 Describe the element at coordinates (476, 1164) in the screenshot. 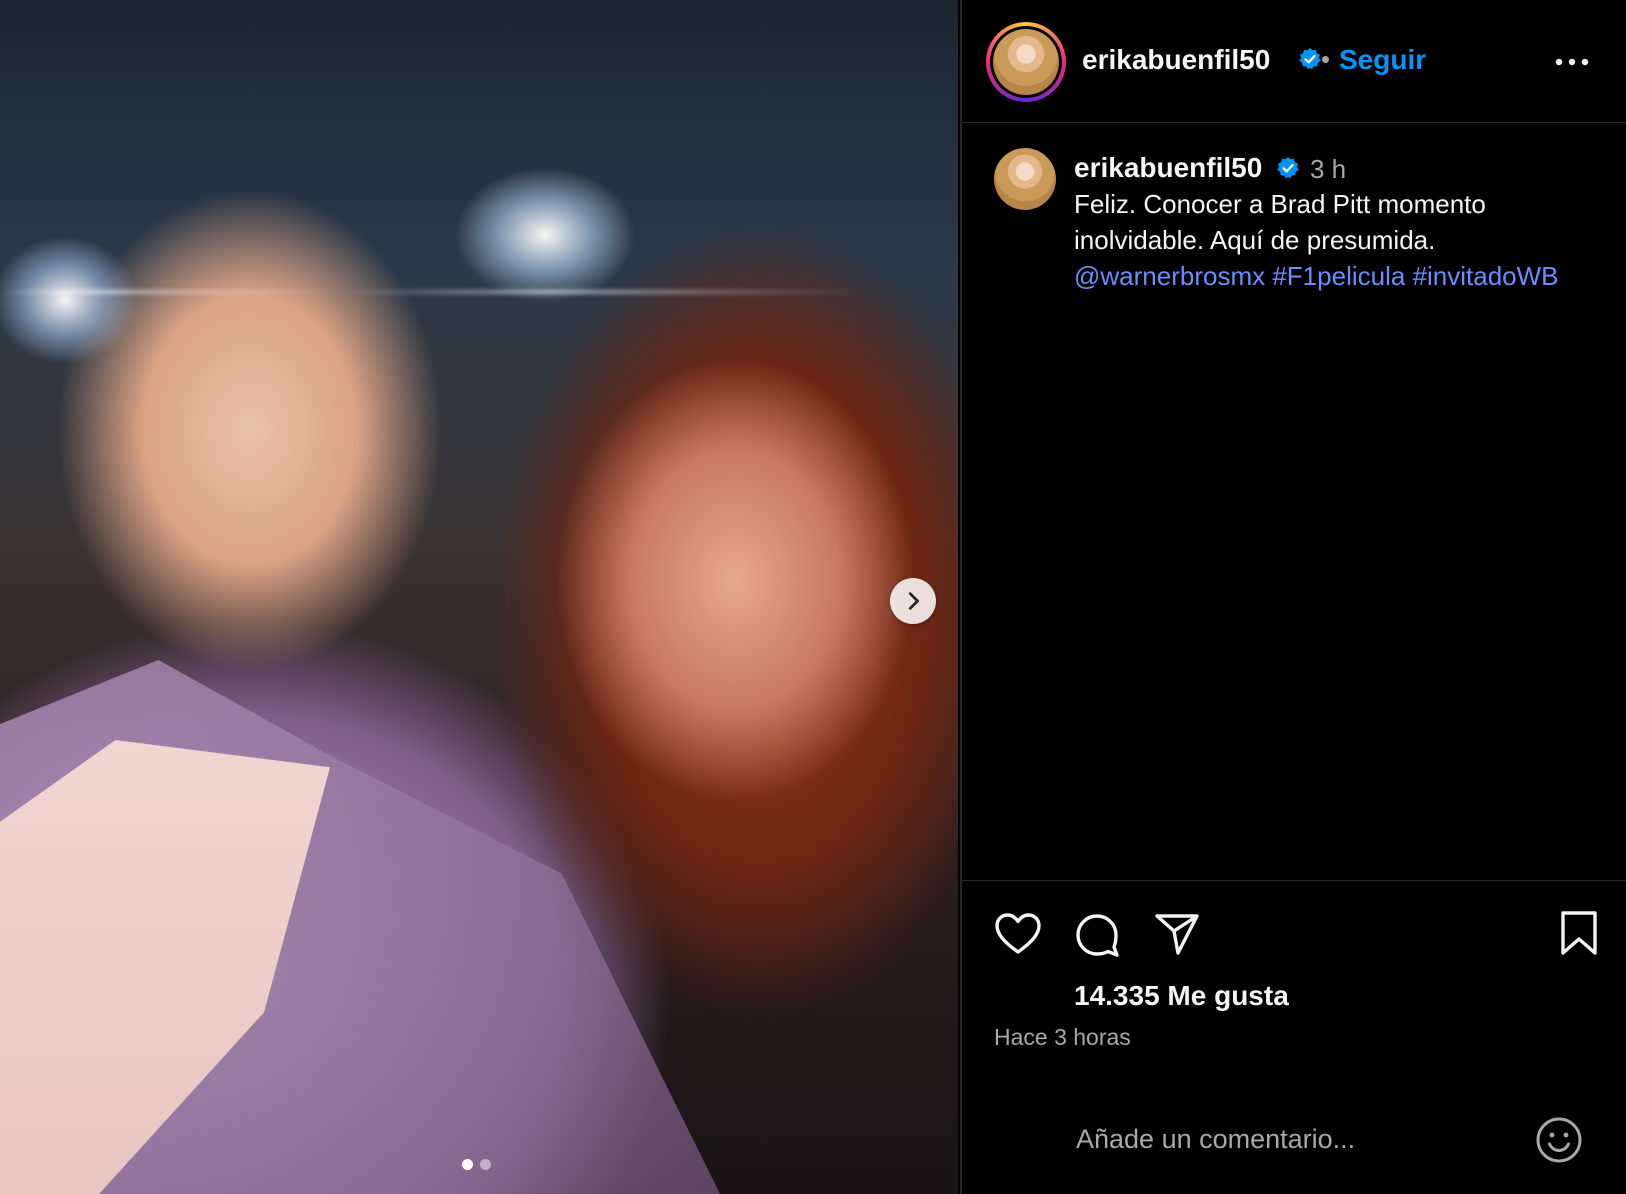

I see `carousel-indicator` at that location.